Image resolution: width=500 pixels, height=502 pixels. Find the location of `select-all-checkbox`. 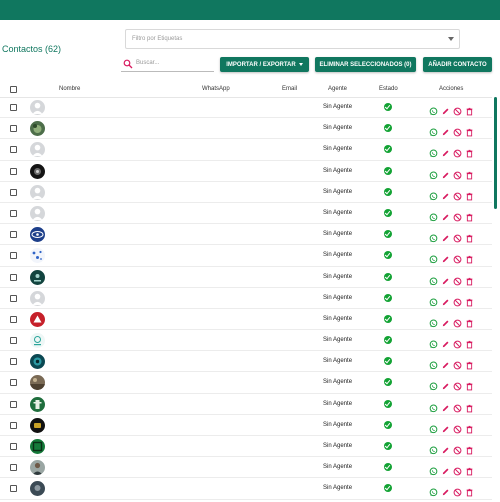

select-all-checkbox is located at coordinates (13, 89).